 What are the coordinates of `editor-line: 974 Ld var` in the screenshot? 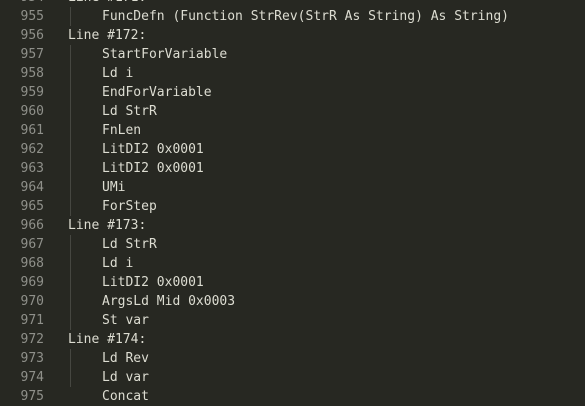 It's located at (292, 377).